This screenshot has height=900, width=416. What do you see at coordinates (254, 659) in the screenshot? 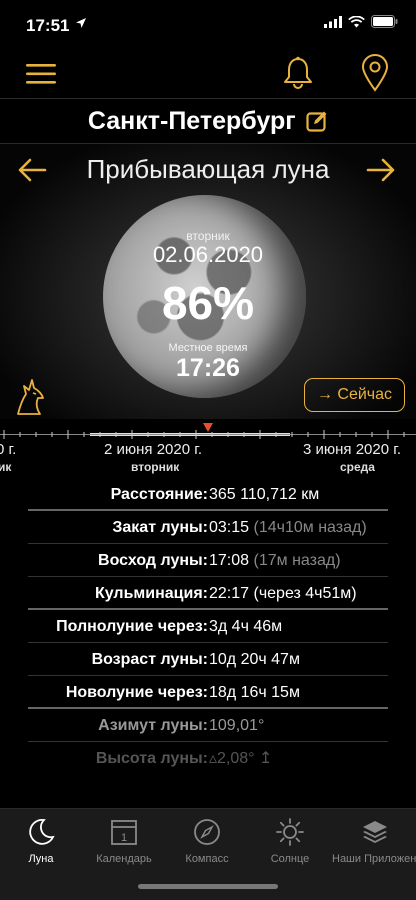
I see `info-value: 10д 20ч 47м` at bounding box center [254, 659].